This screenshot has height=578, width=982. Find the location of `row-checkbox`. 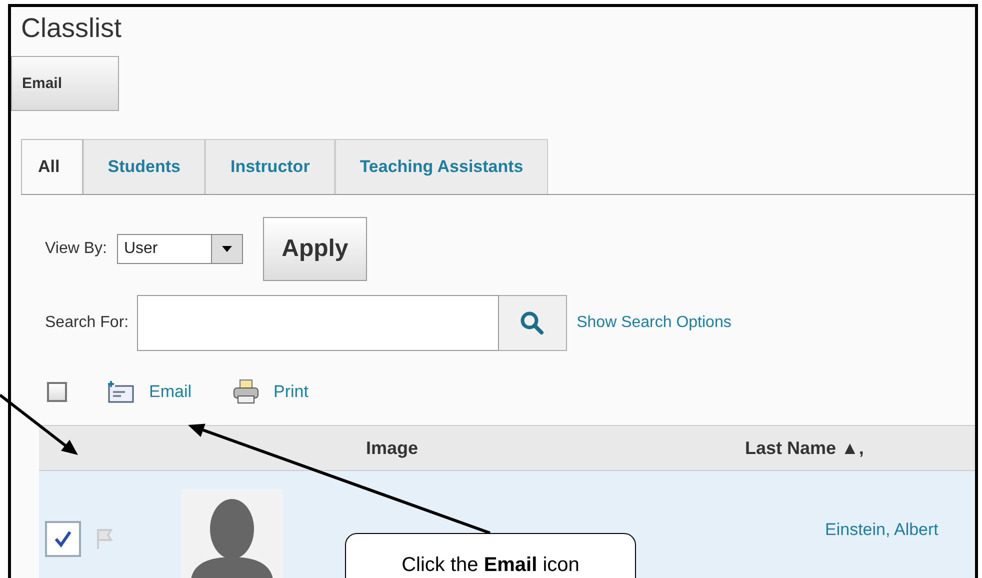

row-checkbox is located at coordinates (63, 539).